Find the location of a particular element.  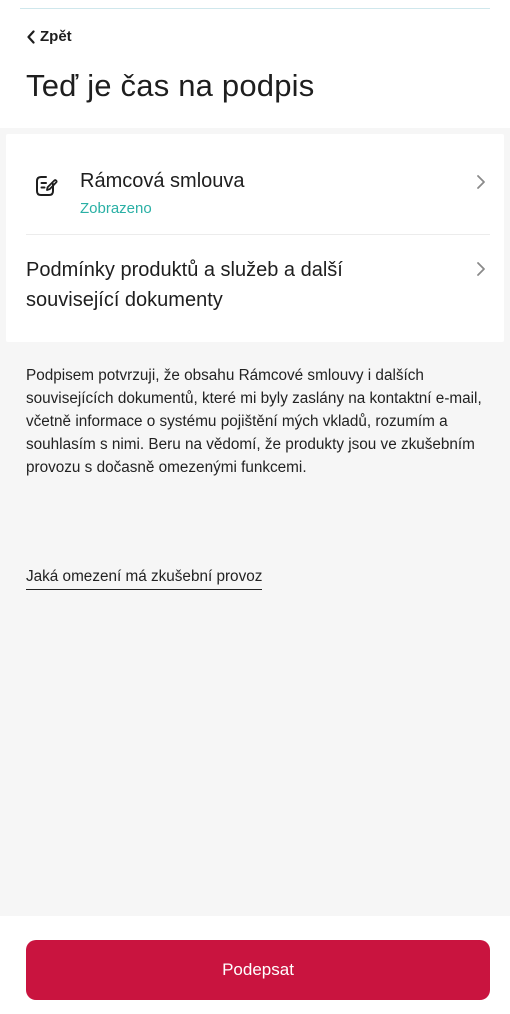

document-edit-icon is located at coordinates (46, 188).